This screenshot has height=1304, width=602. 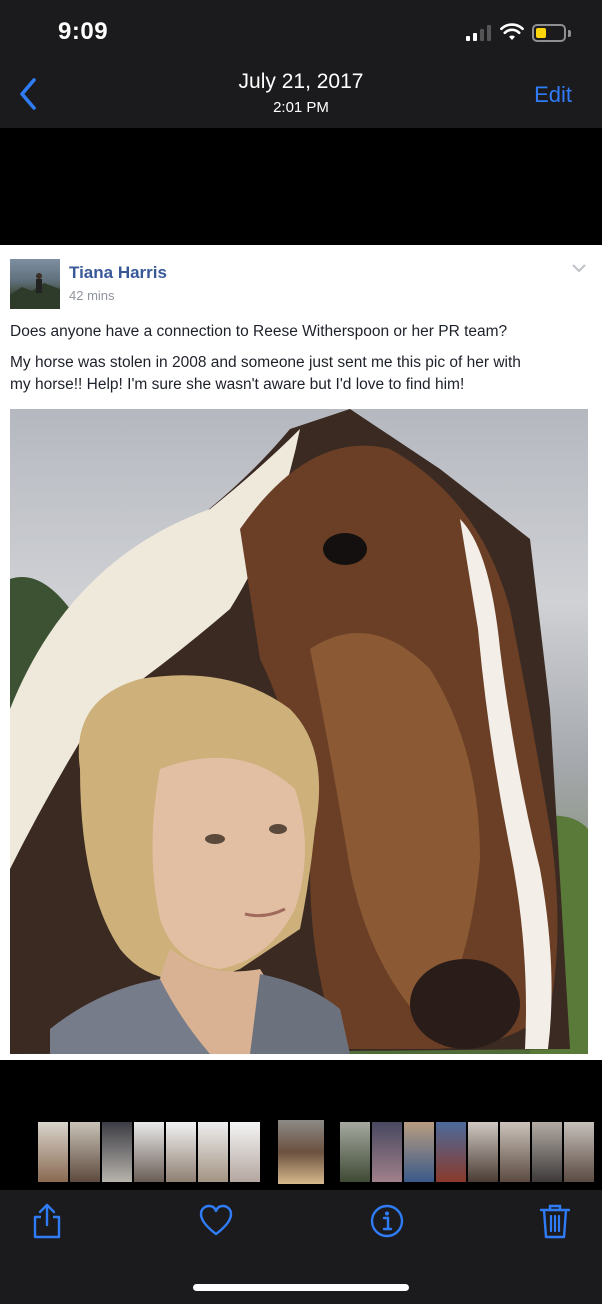 What do you see at coordinates (579, 268) in the screenshot?
I see `chevron-down-icon` at bounding box center [579, 268].